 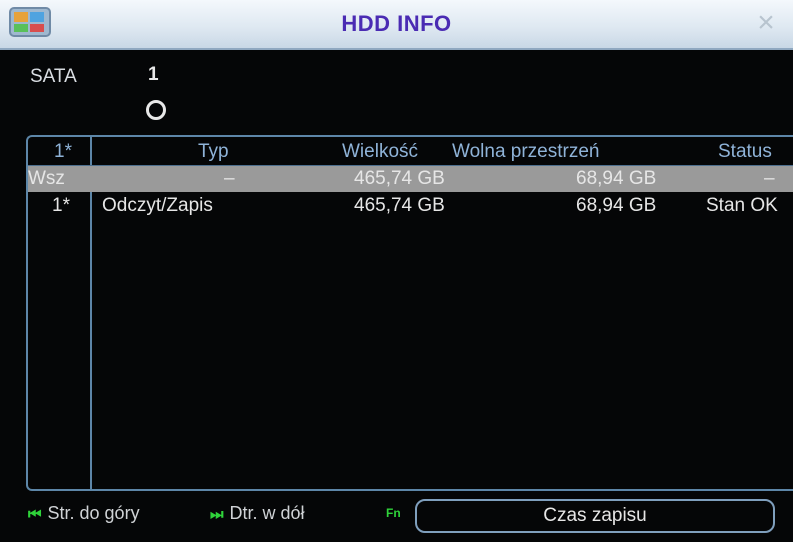 What do you see at coordinates (157, 205) in the screenshot?
I see `row-type: Odczyt/Zapis` at bounding box center [157, 205].